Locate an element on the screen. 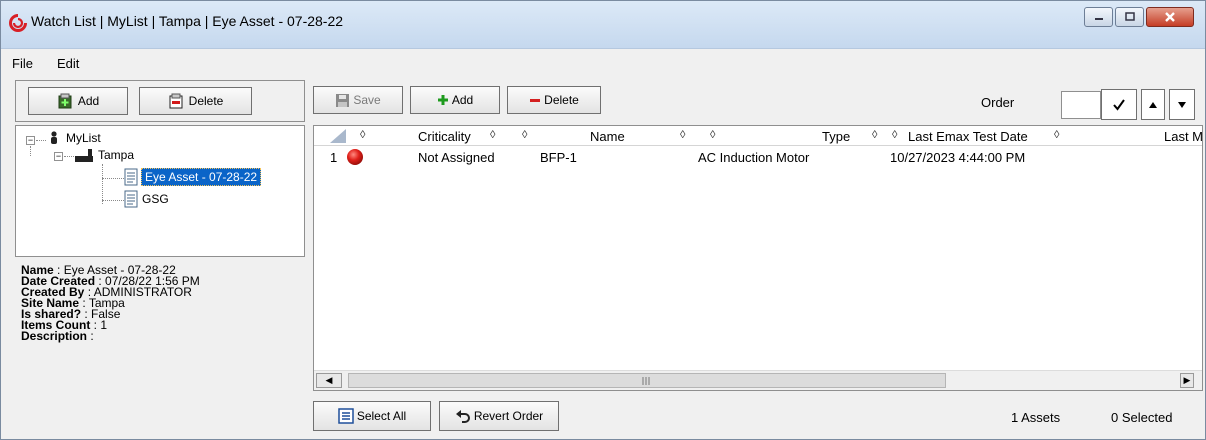  scroll-thumb is located at coordinates (647, 380).